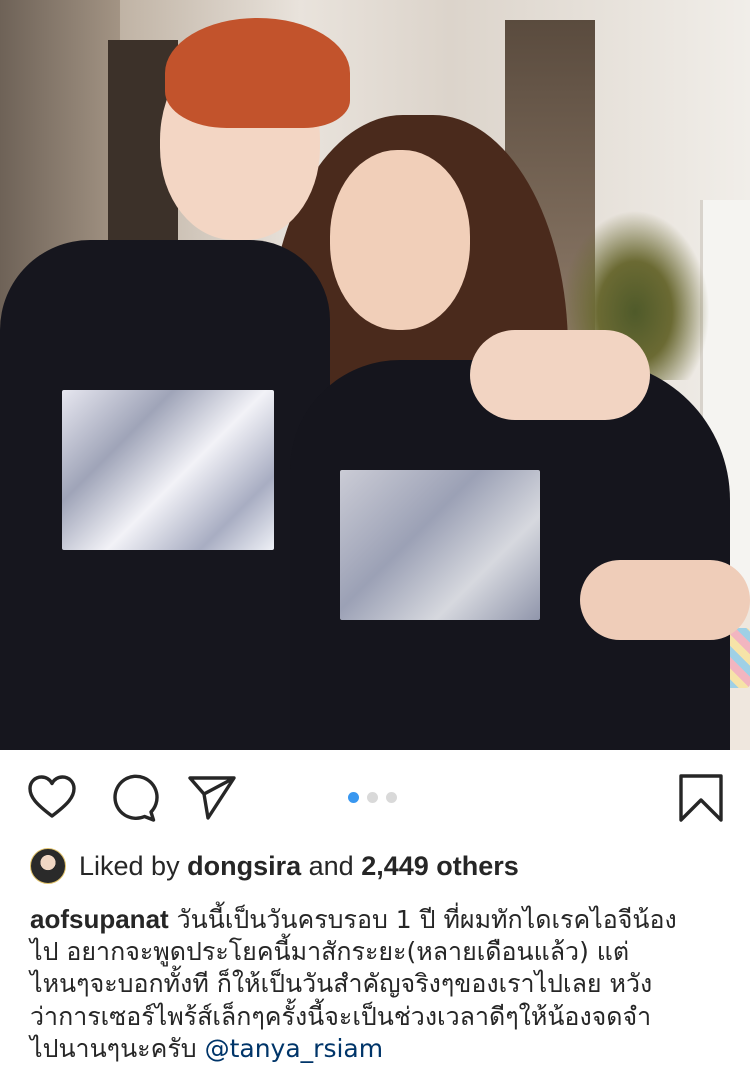  What do you see at coordinates (212, 798) in the screenshot?
I see `send-icon` at bounding box center [212, 798].